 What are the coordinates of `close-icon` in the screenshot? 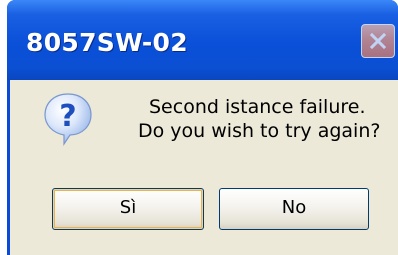 It's located at (378, 41).